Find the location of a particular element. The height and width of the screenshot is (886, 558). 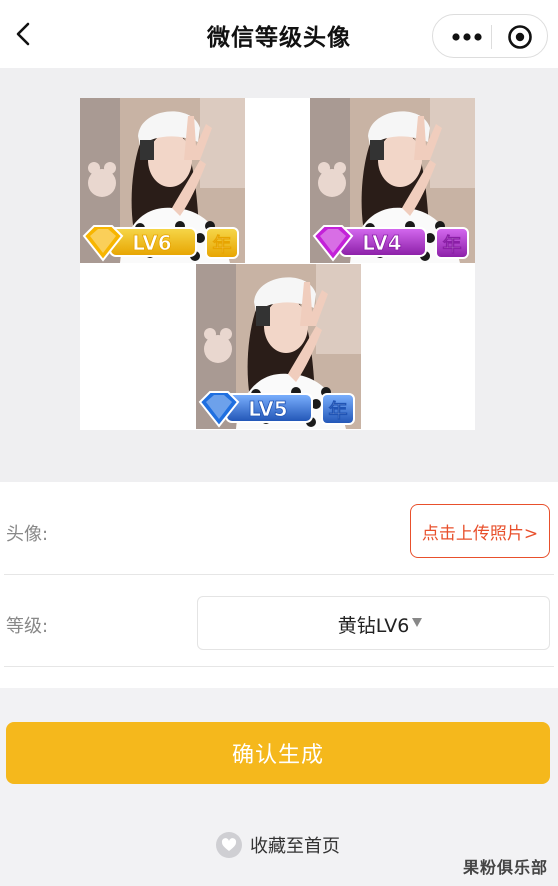

add-to-favorites-link: 收藏至首页 is located at coordinates (278, 845).